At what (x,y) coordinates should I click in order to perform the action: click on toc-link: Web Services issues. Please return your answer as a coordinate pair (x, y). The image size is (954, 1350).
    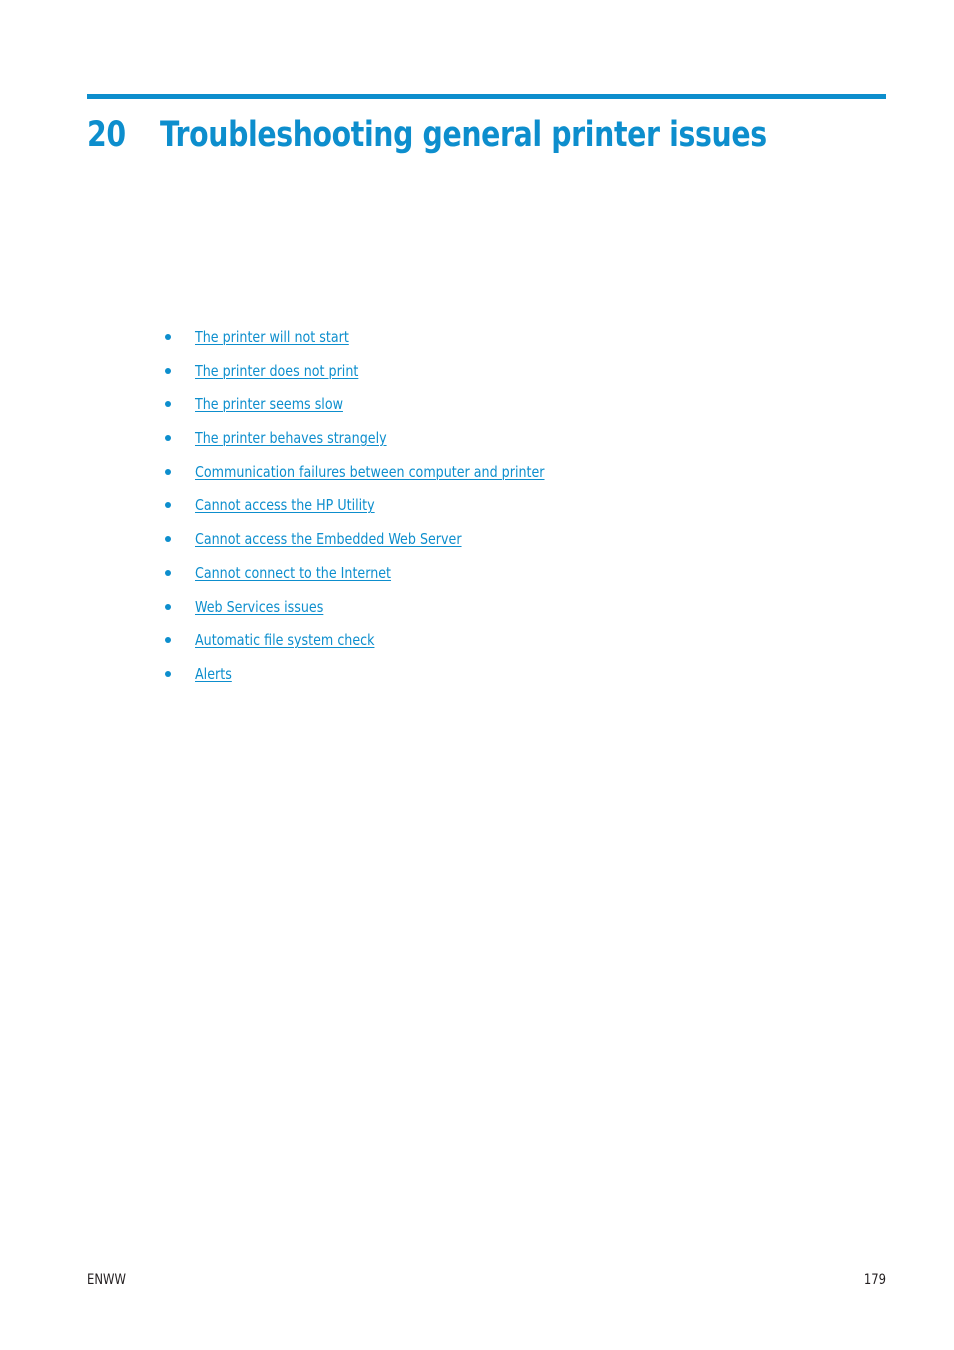
    Looking at the image, I should click on (259, 607).